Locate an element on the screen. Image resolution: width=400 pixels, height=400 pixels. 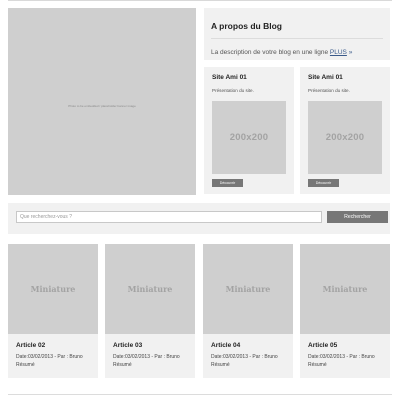
about-divider is located at coordinates (297, 38).